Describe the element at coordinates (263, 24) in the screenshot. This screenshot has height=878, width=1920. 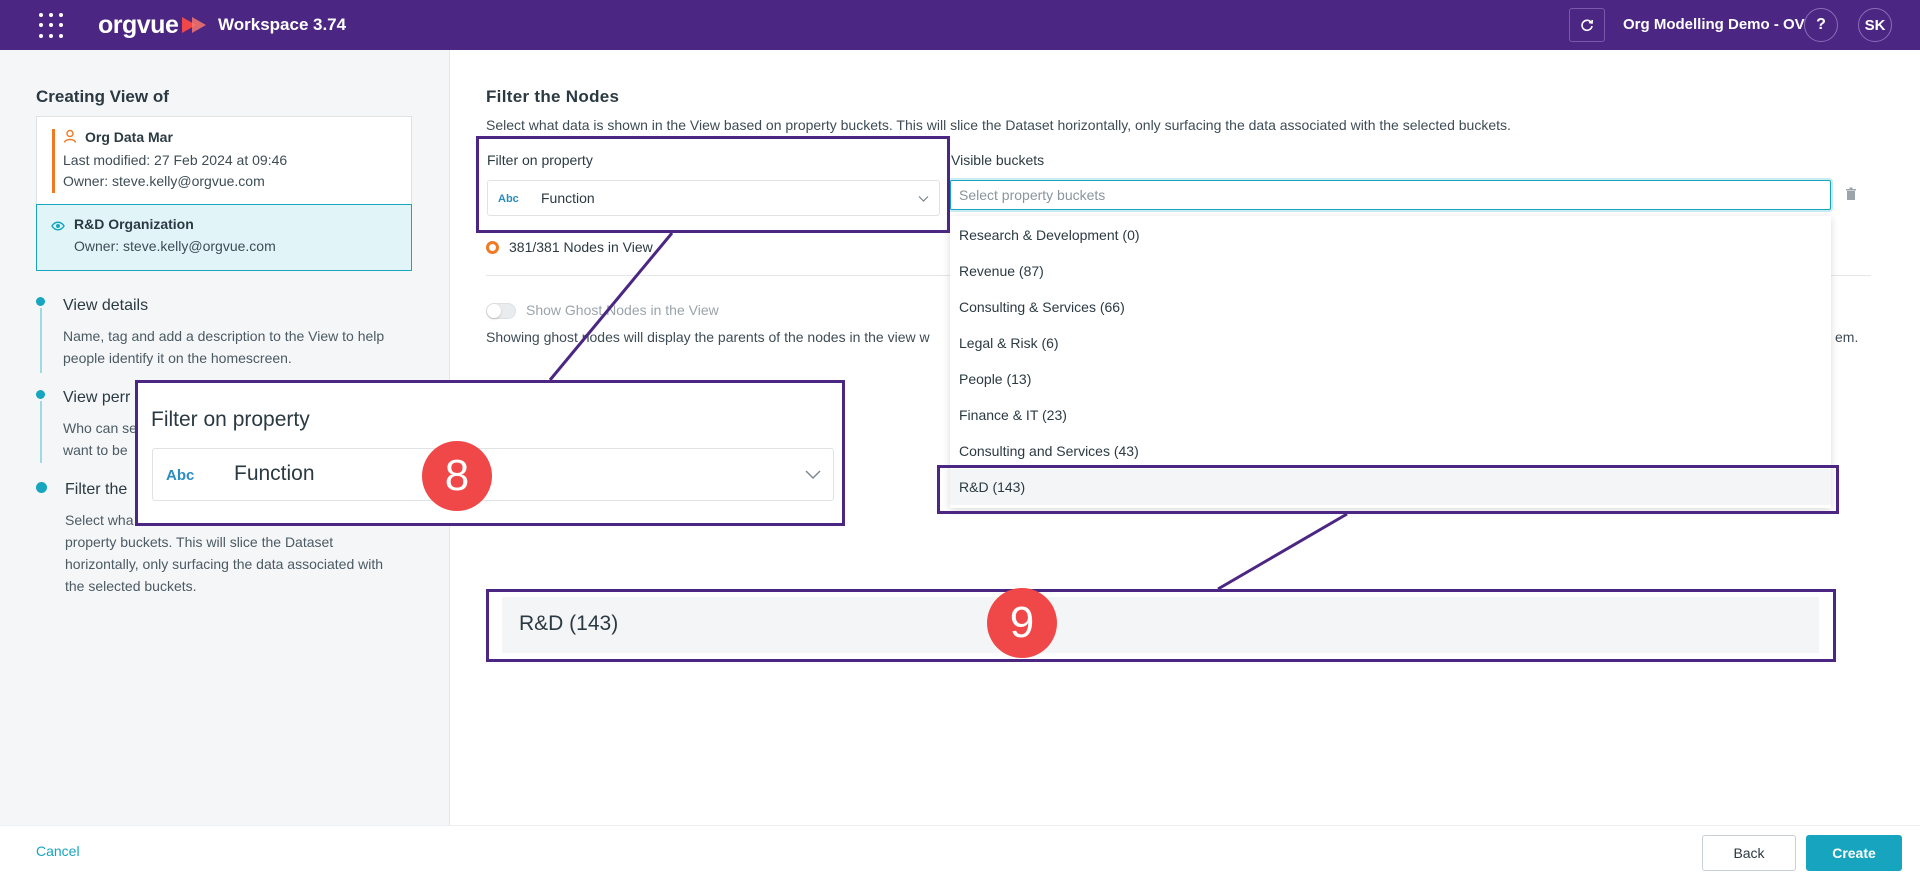
I see `workspace-label: Workspace` at that location.